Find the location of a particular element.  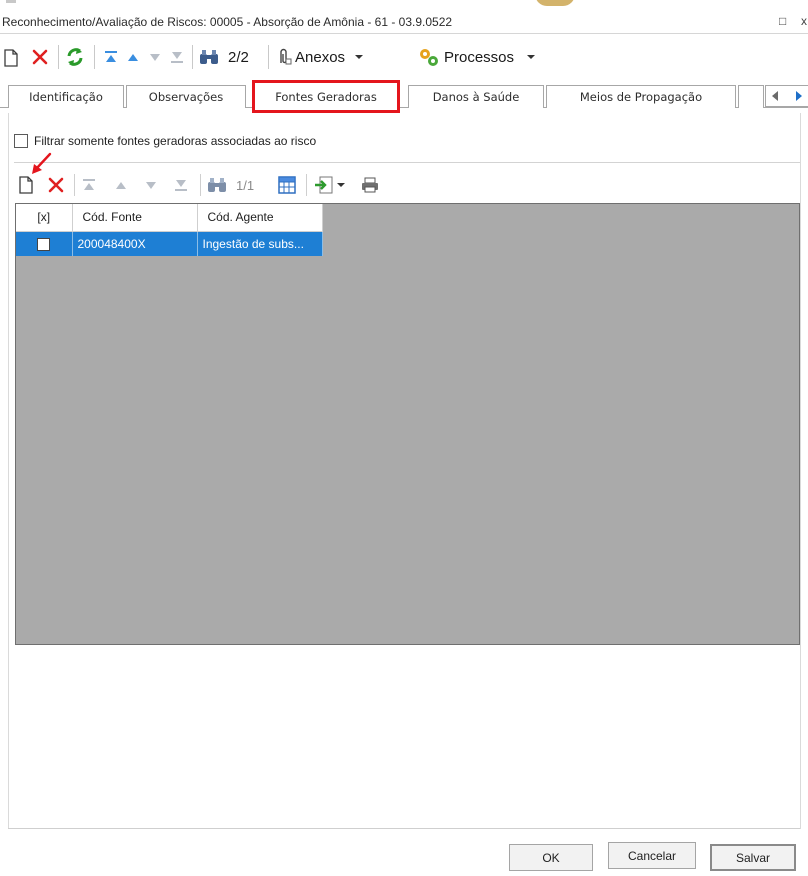

grid-toolbar: 1/1 is located at coordinates (407, 177).